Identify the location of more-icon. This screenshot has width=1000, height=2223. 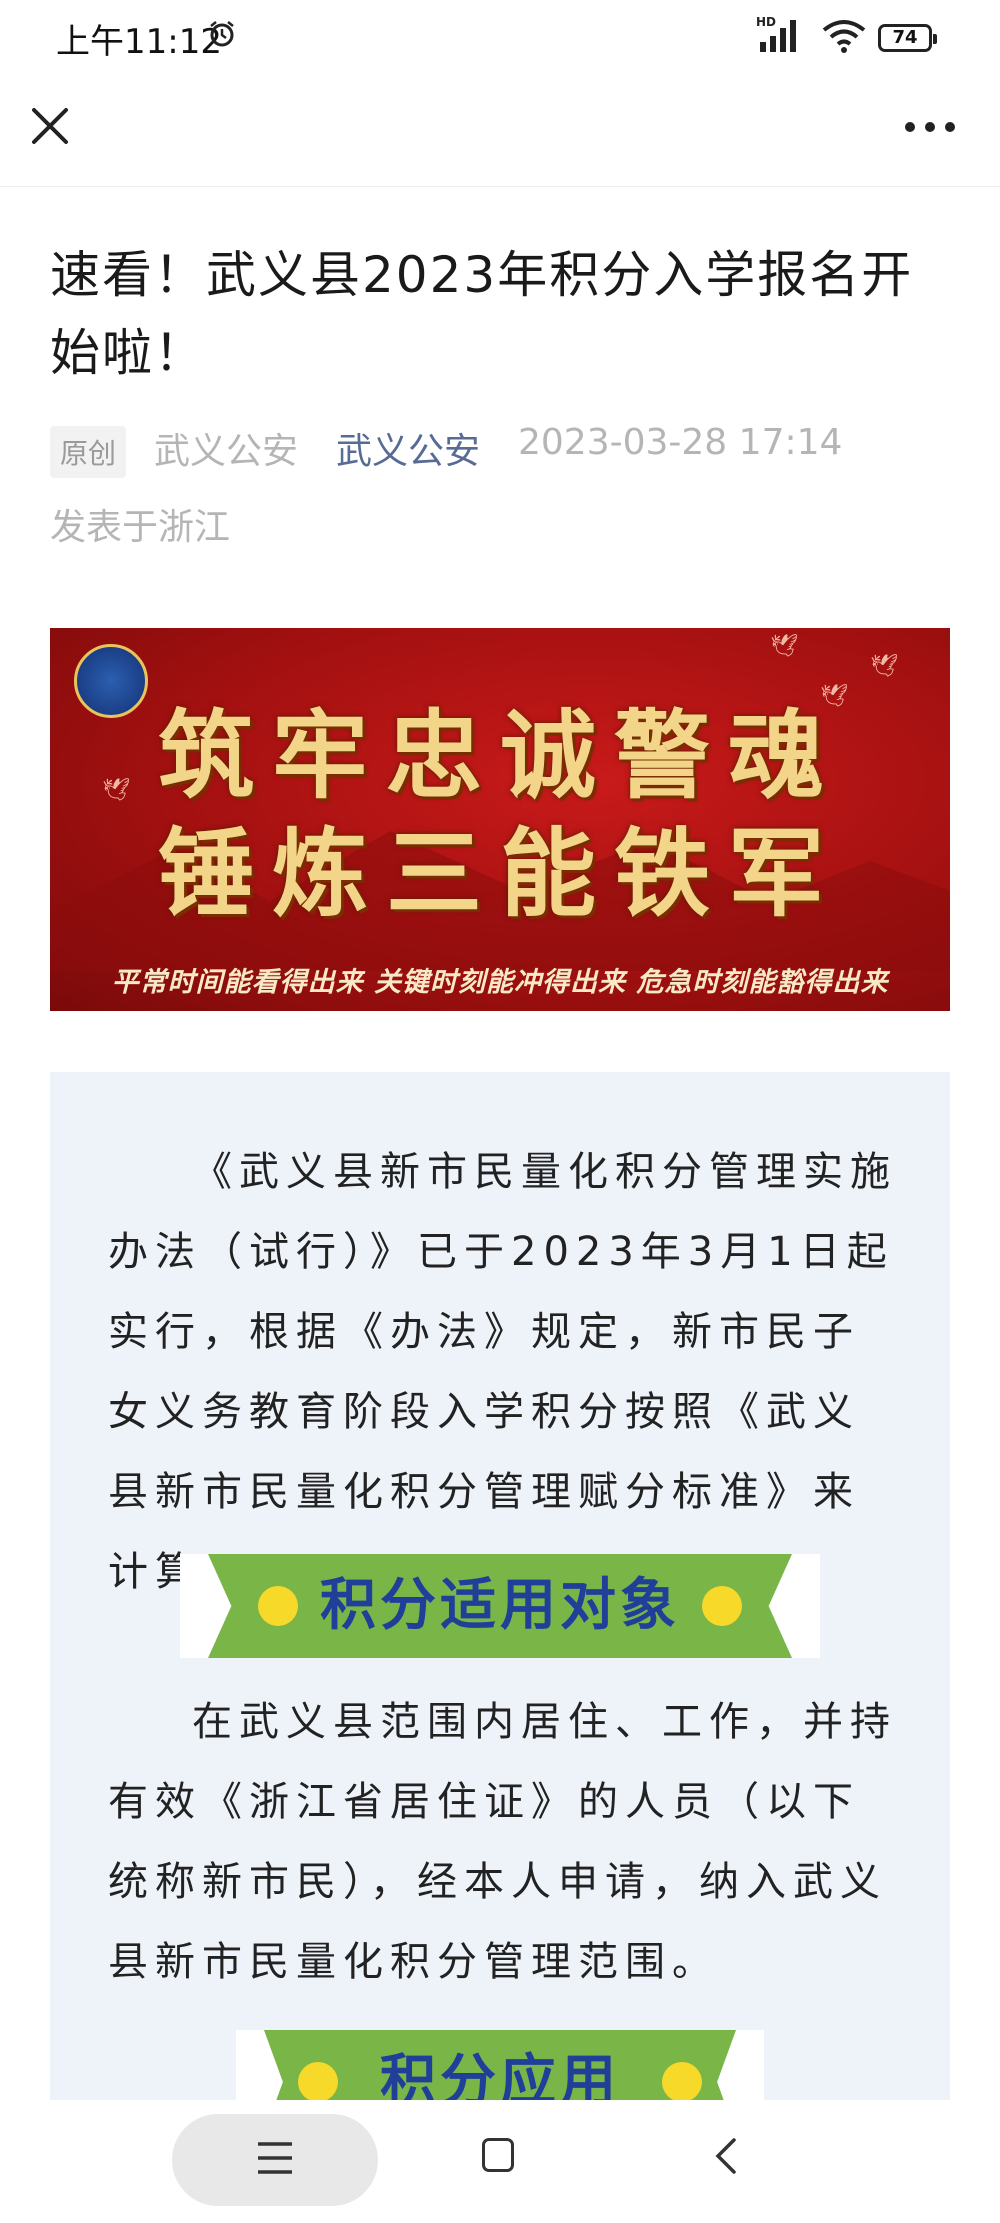
(930, 127).